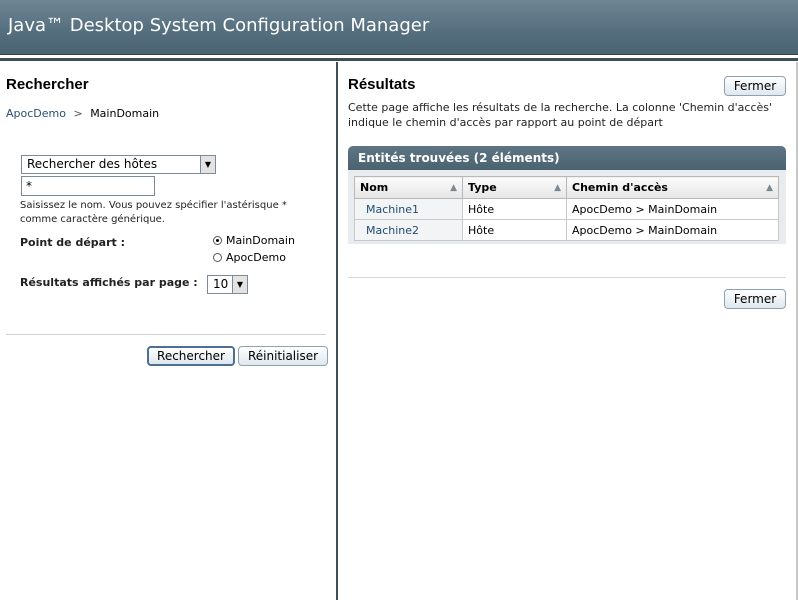 The width and height of the screenshot is (798, 600). Describe the element at coordinates (221, 284) in the screenshot. I see `per-page-value: 10` at that location.